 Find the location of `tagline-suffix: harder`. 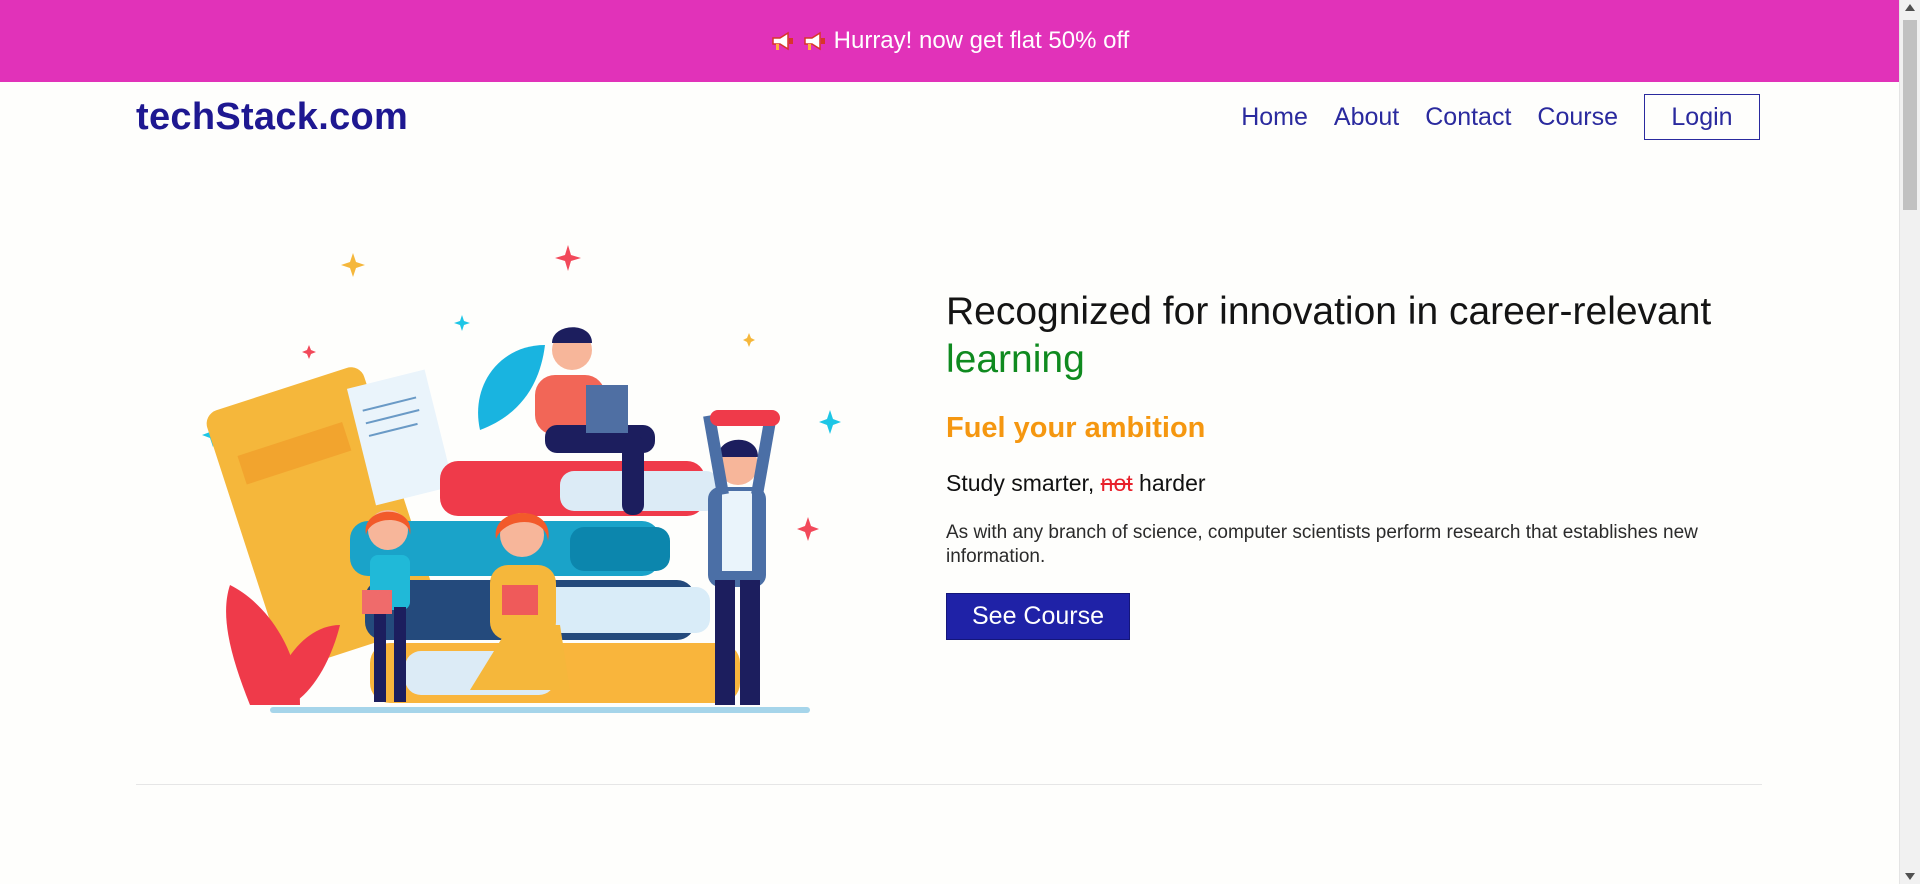

tagline-suffix: harder is located at coordinates (1172, 483).